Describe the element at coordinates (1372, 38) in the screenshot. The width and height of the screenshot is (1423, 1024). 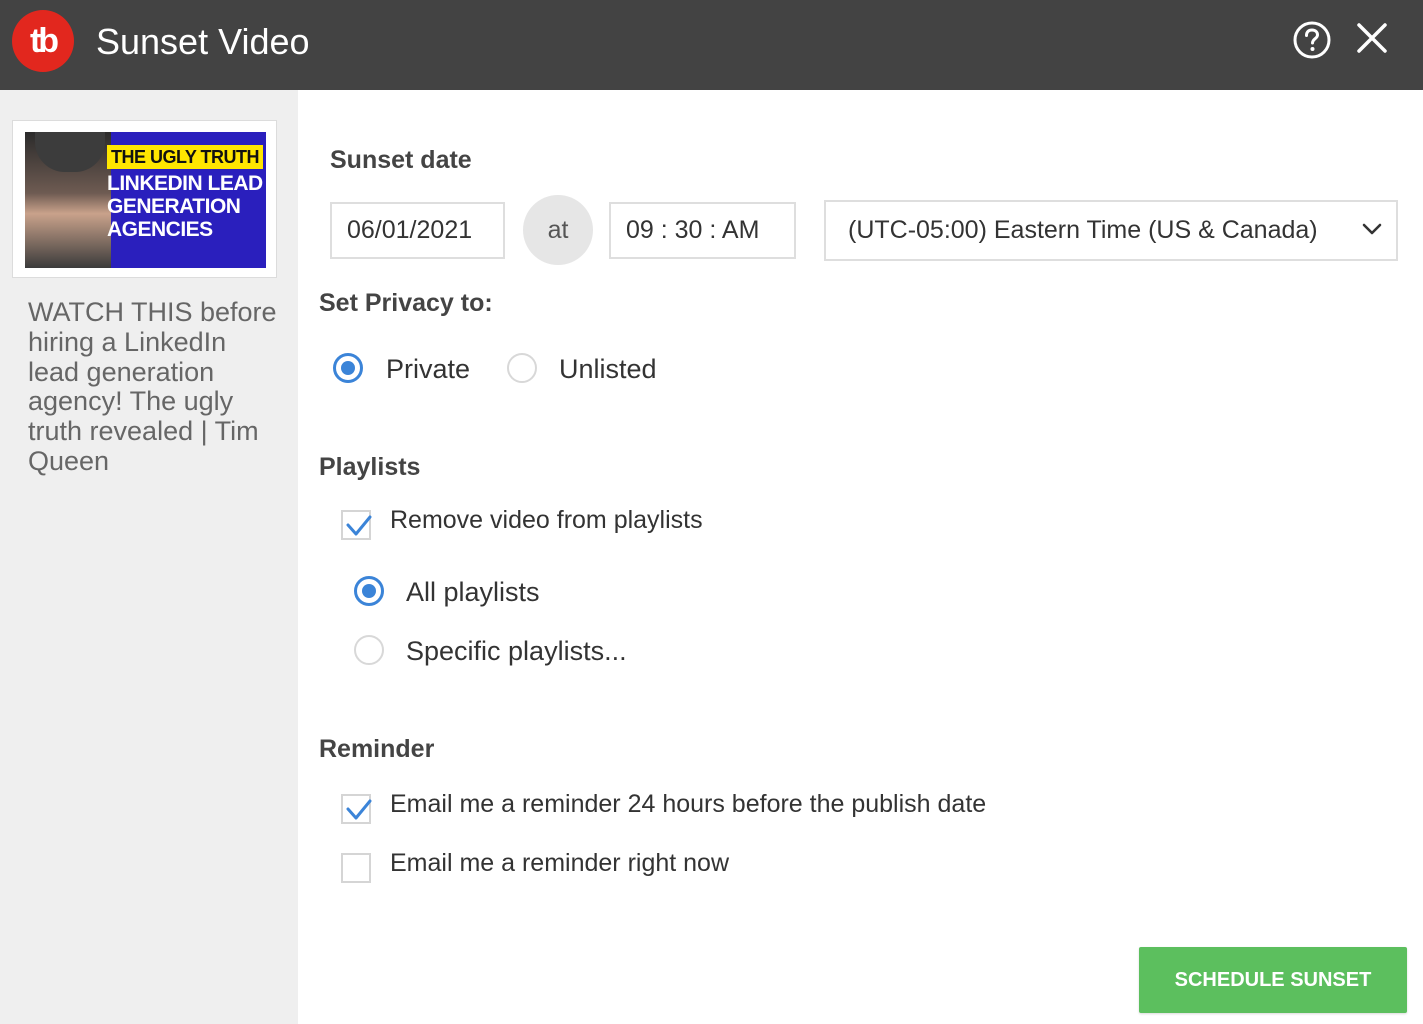
I see `close-icon` at that location.